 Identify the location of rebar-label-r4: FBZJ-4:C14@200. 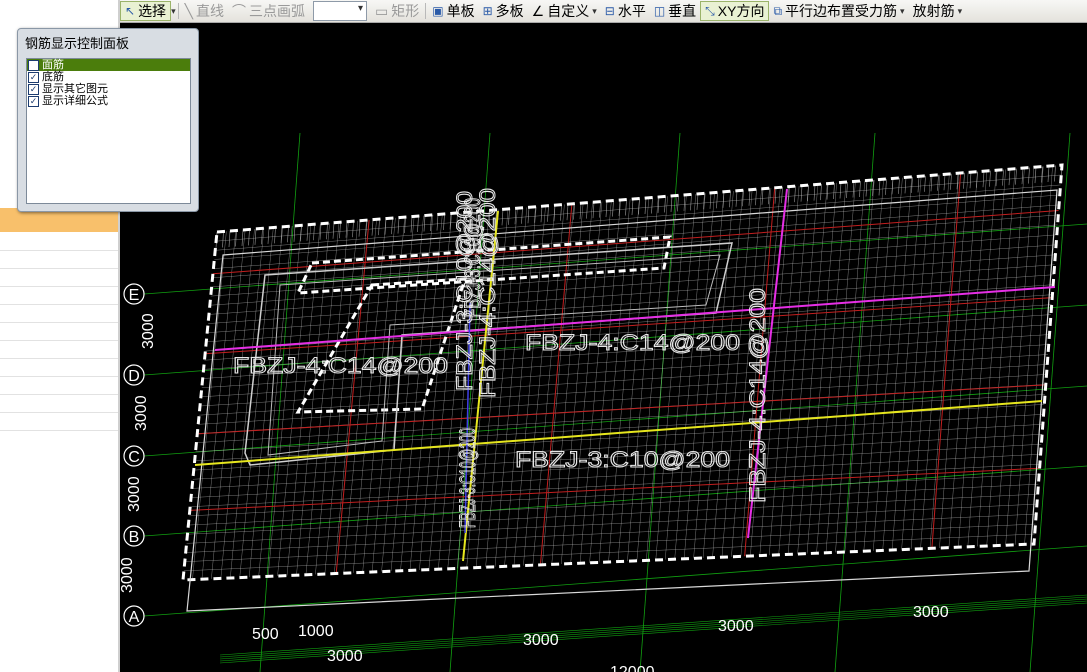
(488, 293).